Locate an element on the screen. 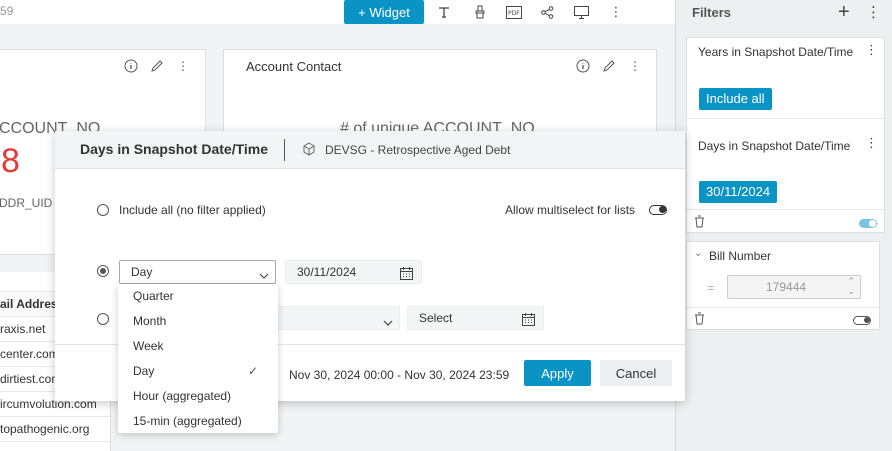 The height and width of the screenshot is (451, 892). datasource-name: DEVSG - Retrospective Aged Debt is located at coordinates (418, 150).